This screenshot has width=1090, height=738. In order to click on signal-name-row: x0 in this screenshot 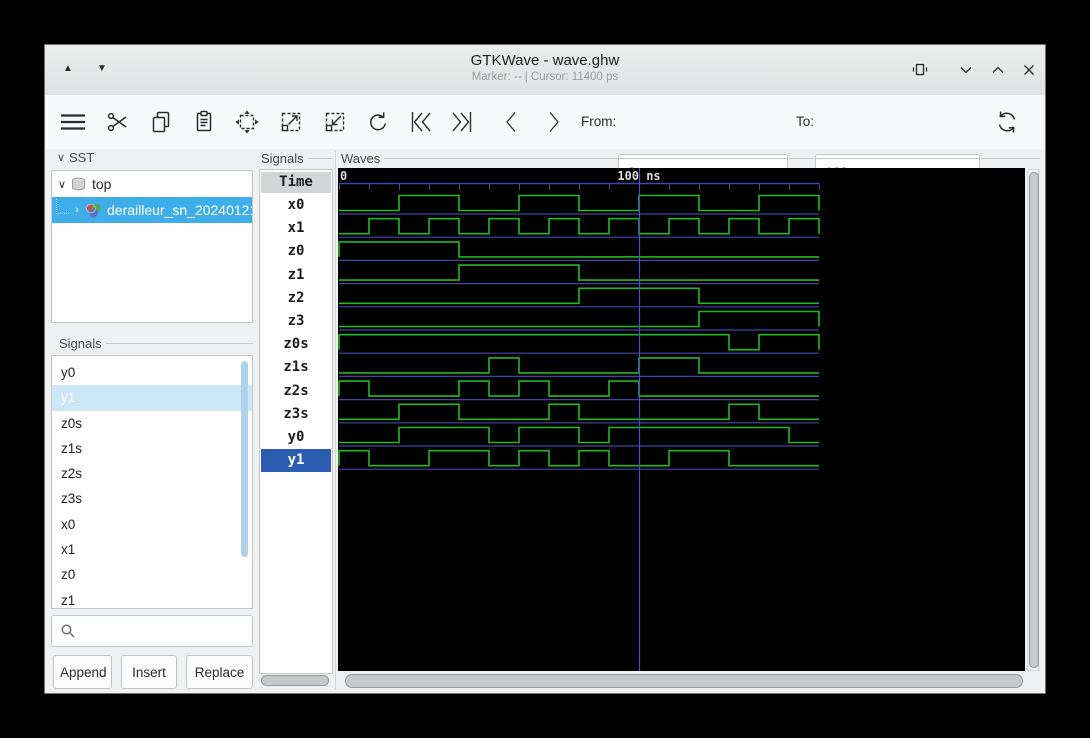, I will do `click(296, 205)`.